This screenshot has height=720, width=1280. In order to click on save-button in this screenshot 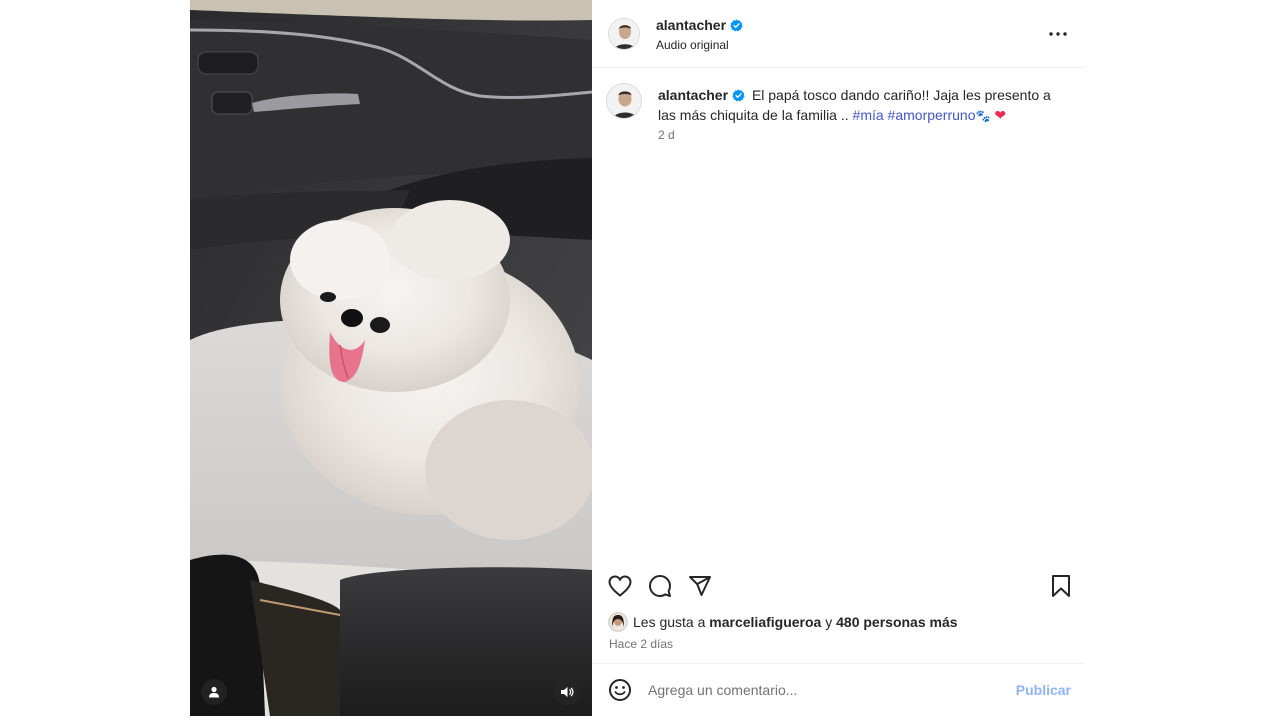, I will do `click(1061, 586)`.